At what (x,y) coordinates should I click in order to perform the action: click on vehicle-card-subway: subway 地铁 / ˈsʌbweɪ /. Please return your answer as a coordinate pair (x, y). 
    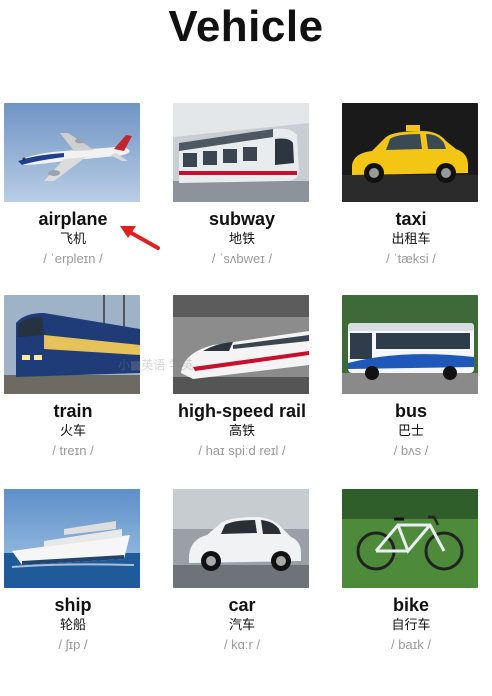
    Looking at the image, I should click on (242, 185).